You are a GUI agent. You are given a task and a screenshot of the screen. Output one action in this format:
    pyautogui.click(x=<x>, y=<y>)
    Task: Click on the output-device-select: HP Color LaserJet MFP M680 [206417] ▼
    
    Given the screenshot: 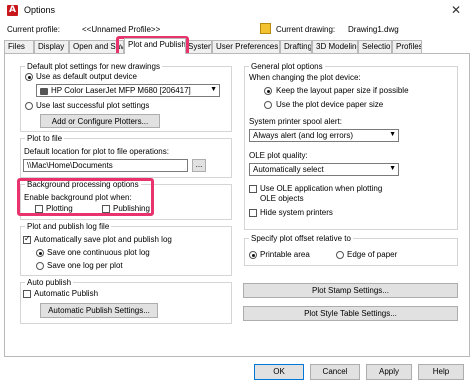 What is the action you would take?
    pyautogui.click(x=128, y=90)
    